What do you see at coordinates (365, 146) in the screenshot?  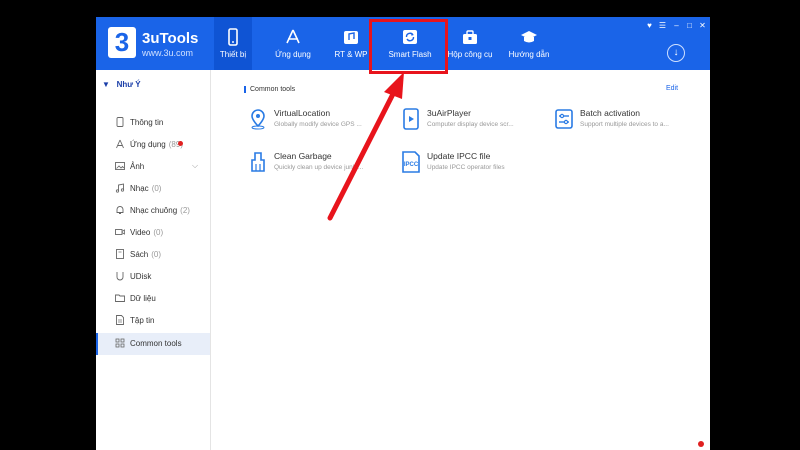 I see `annotation-arrow` at bounding box center [365, 146].